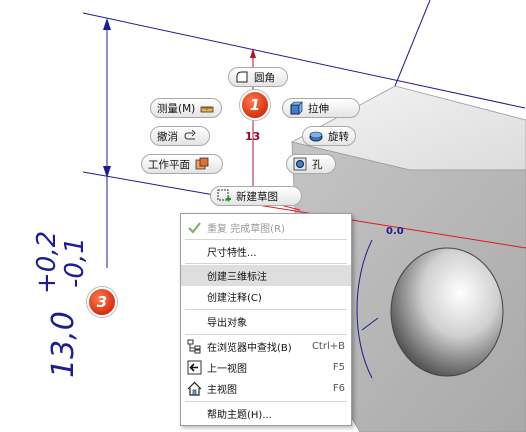  Describe the element at coordinates (47, 262) in the screenshot. I see `tolerance-upper: +0,2` at that location.